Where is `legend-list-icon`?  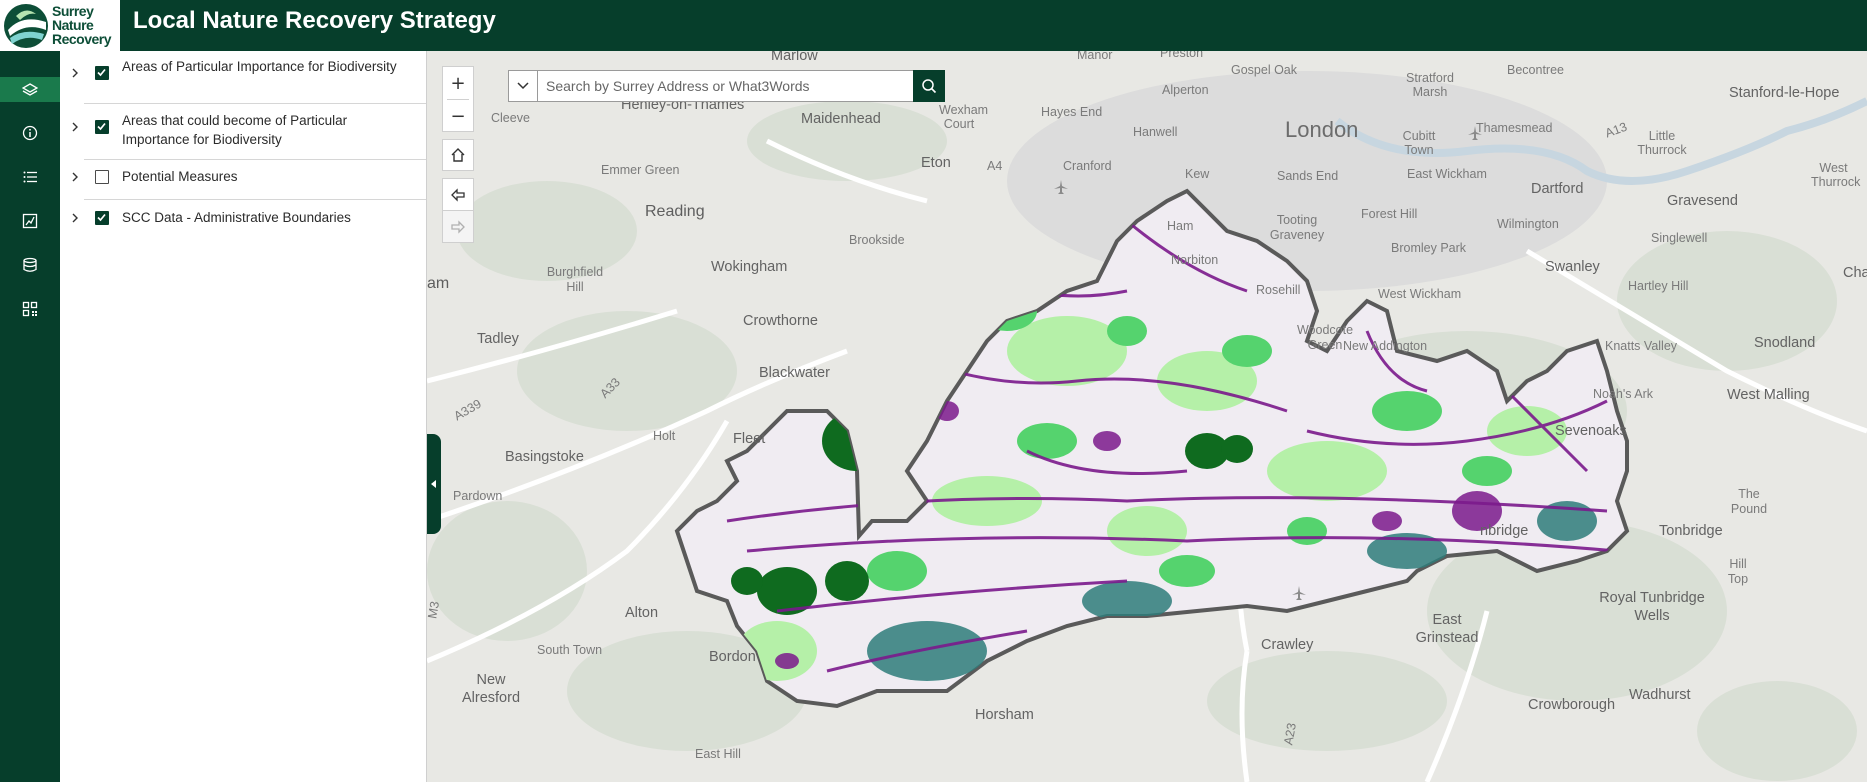
legend-list-icon is located at coordinates (30, 177).